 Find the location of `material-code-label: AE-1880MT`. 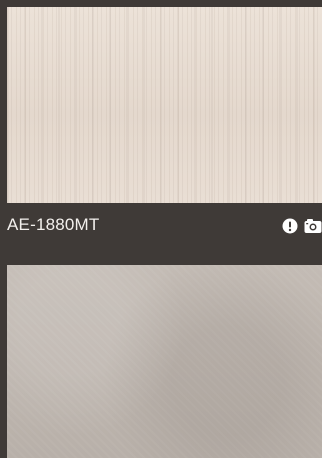

material-code-label: AE-1880MT is located at coordinates (53, 224).